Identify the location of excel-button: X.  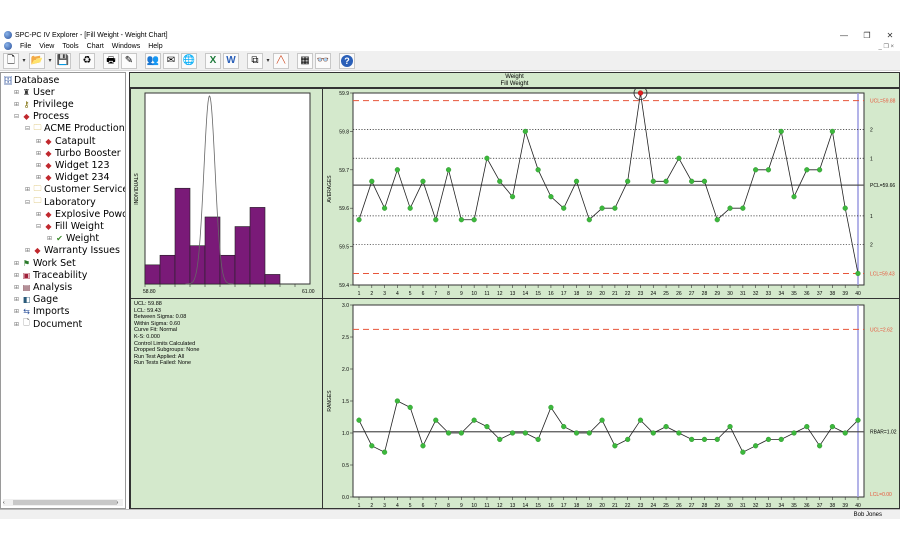
(213, 60).